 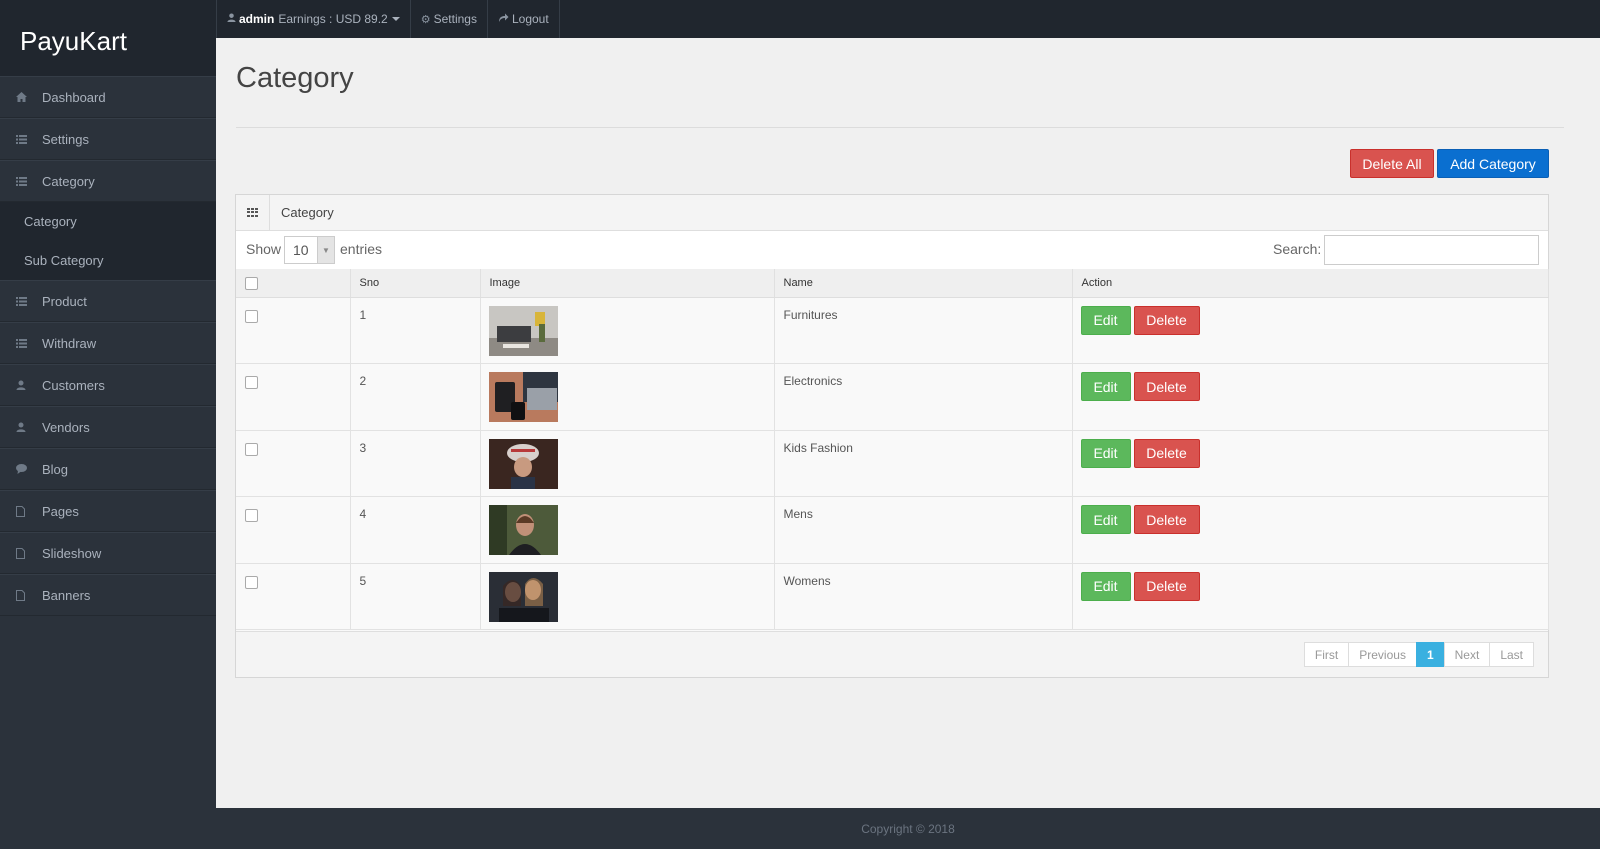 What do you see at coordinates (523, 596) in the screenshot?
I see `womens-thumbnail` at bounding box center [523, 596].